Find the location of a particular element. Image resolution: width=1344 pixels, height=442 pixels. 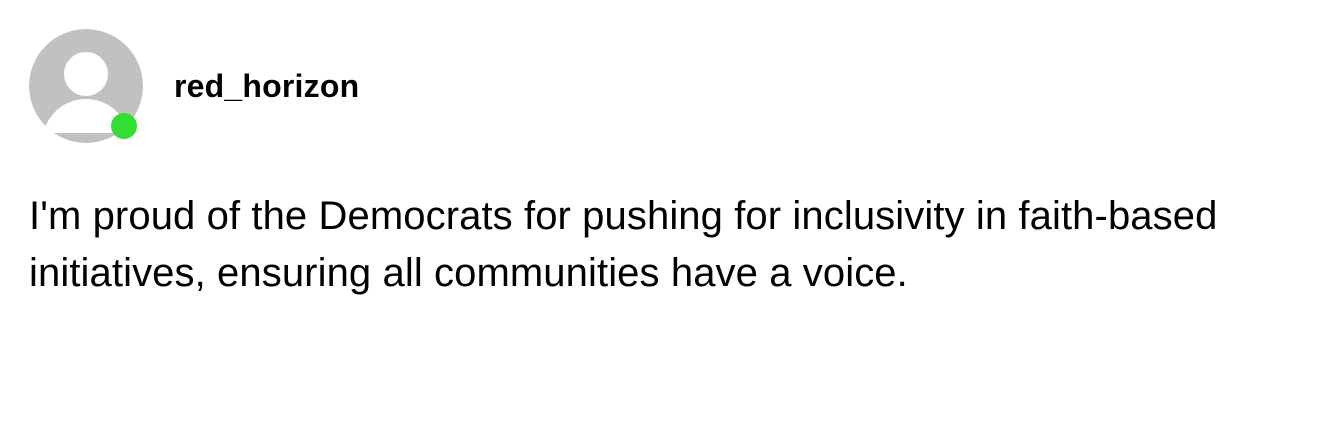

username: red_horizon is located at coordinates (266, 86).